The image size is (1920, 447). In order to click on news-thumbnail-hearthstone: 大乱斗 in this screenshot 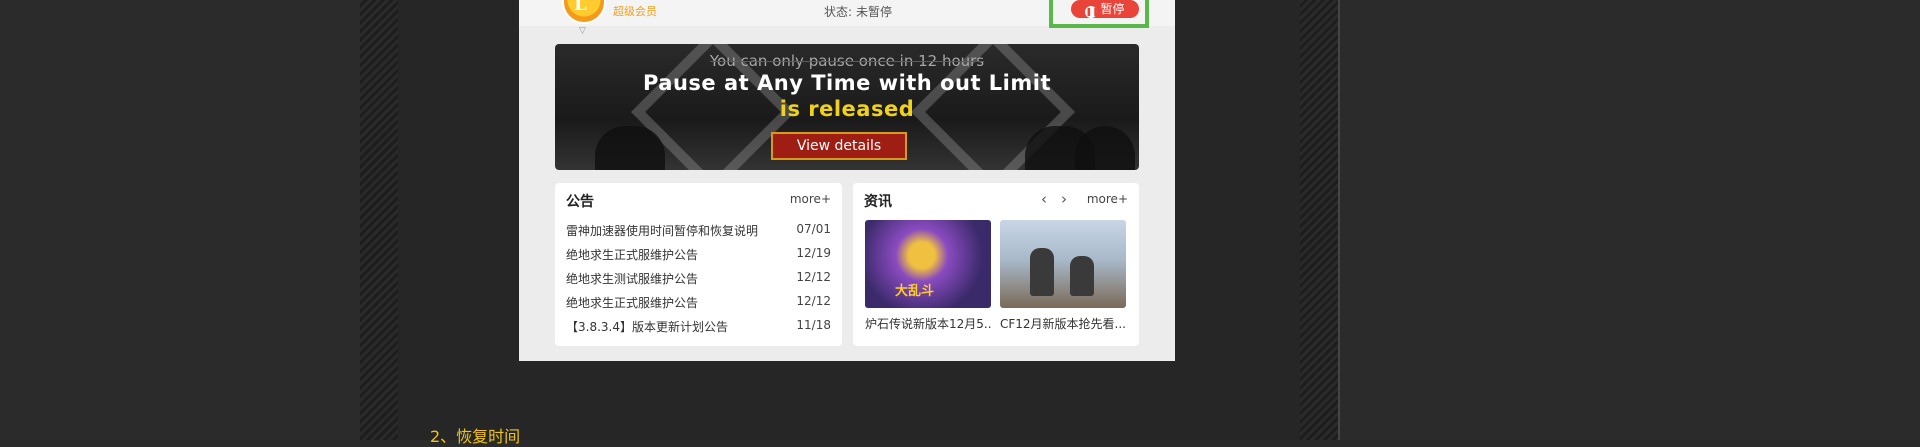, I will do `click(928, 264)`.